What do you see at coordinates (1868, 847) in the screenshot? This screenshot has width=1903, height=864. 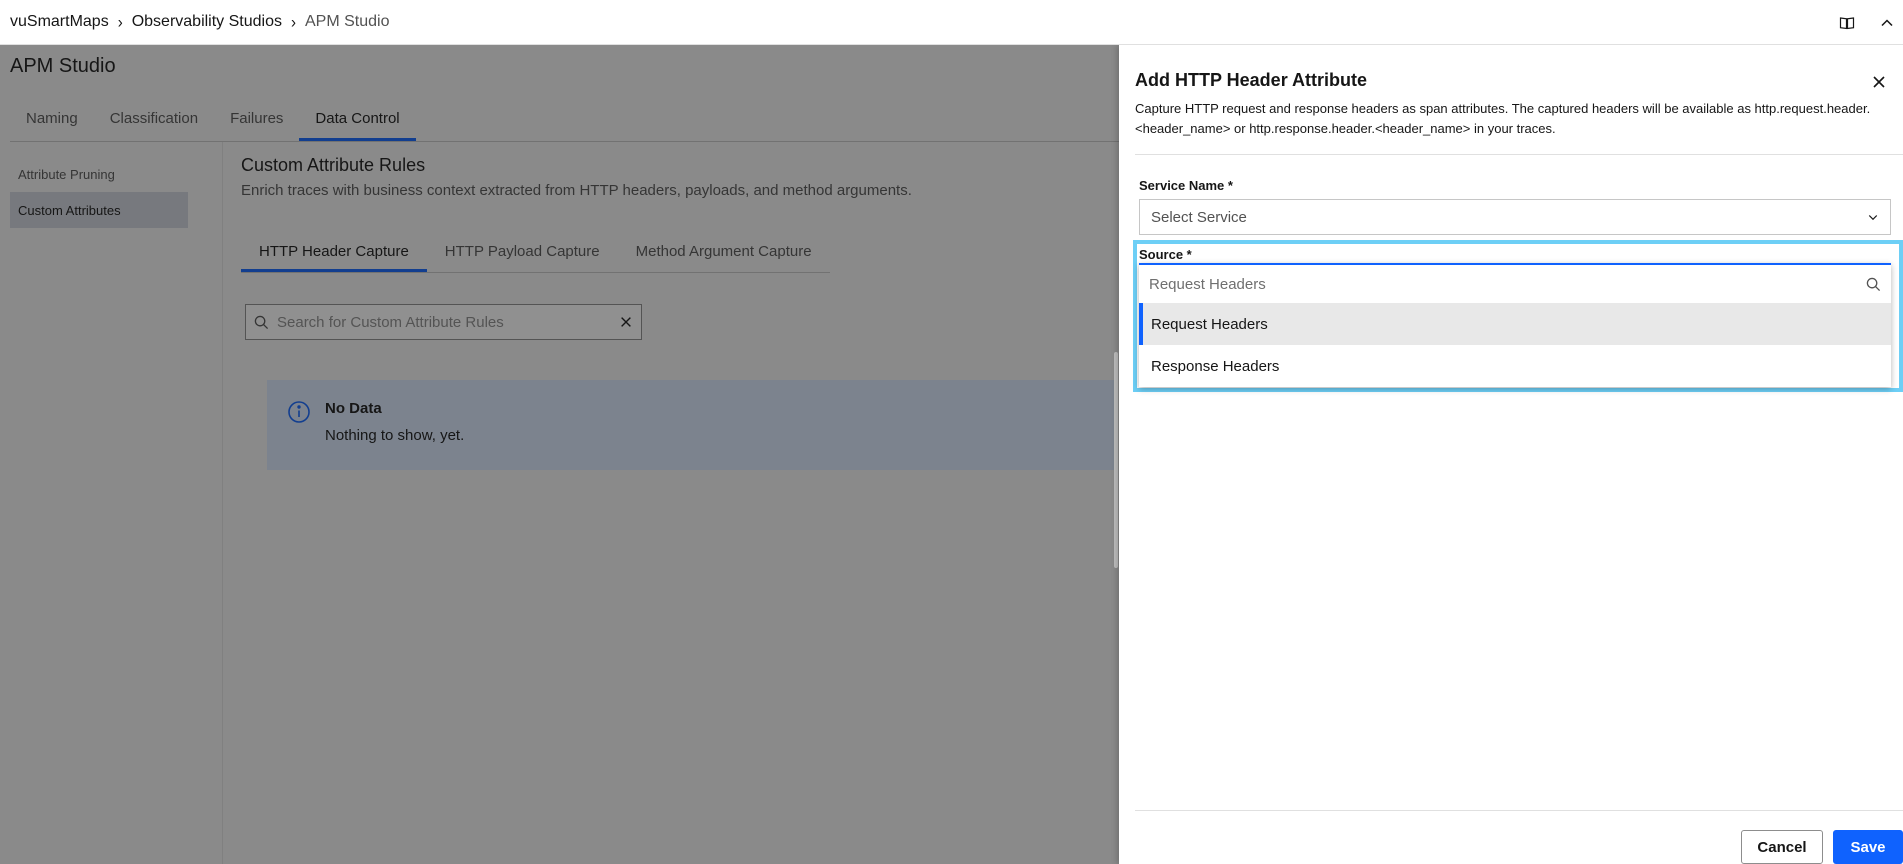 I see `save-button: Save` at bounding box center [1868, 847].